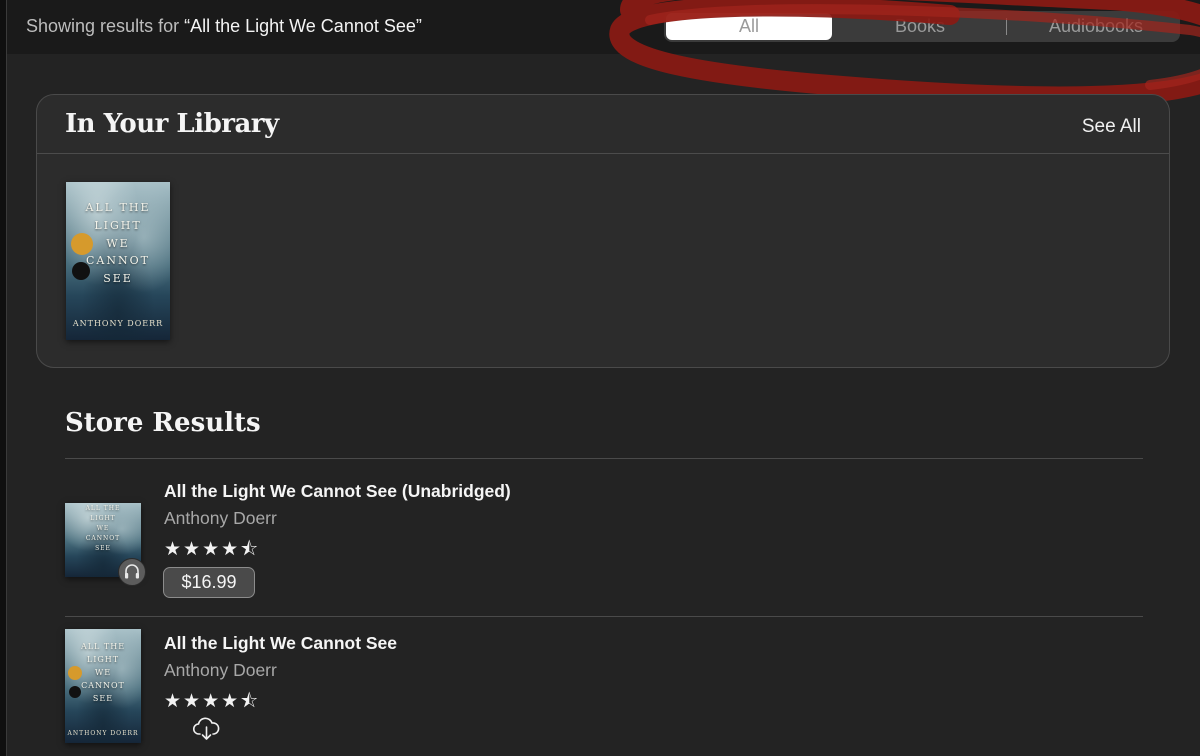  I want to click on result-title: All the Light We Cannot See (Unabridged), so click(337, 491).